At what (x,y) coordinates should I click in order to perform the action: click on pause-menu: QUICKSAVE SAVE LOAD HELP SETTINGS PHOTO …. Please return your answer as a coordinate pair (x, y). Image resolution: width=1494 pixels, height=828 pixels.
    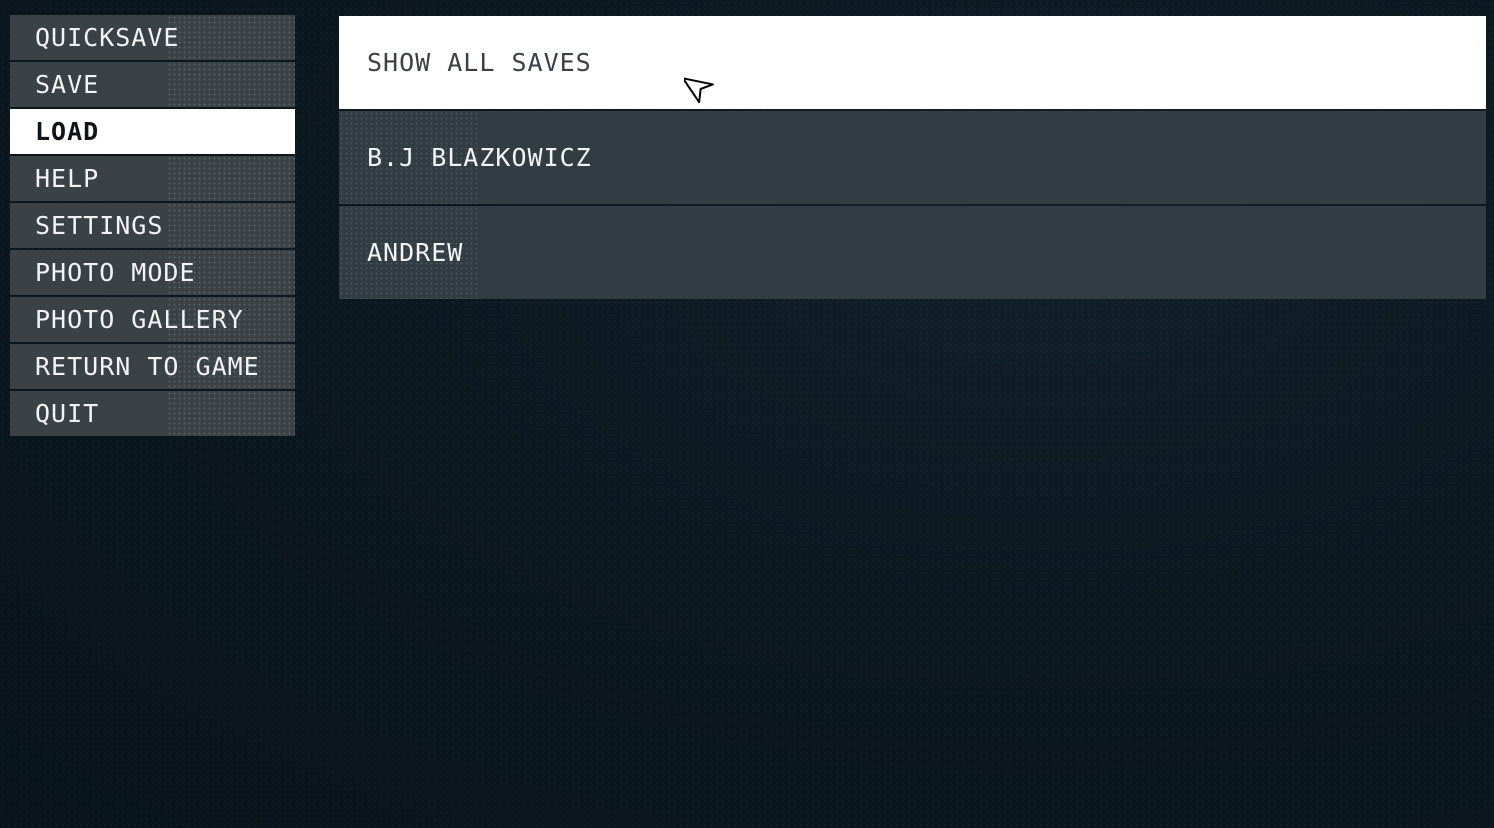
    Looking at the image, I should click on (152, 226).